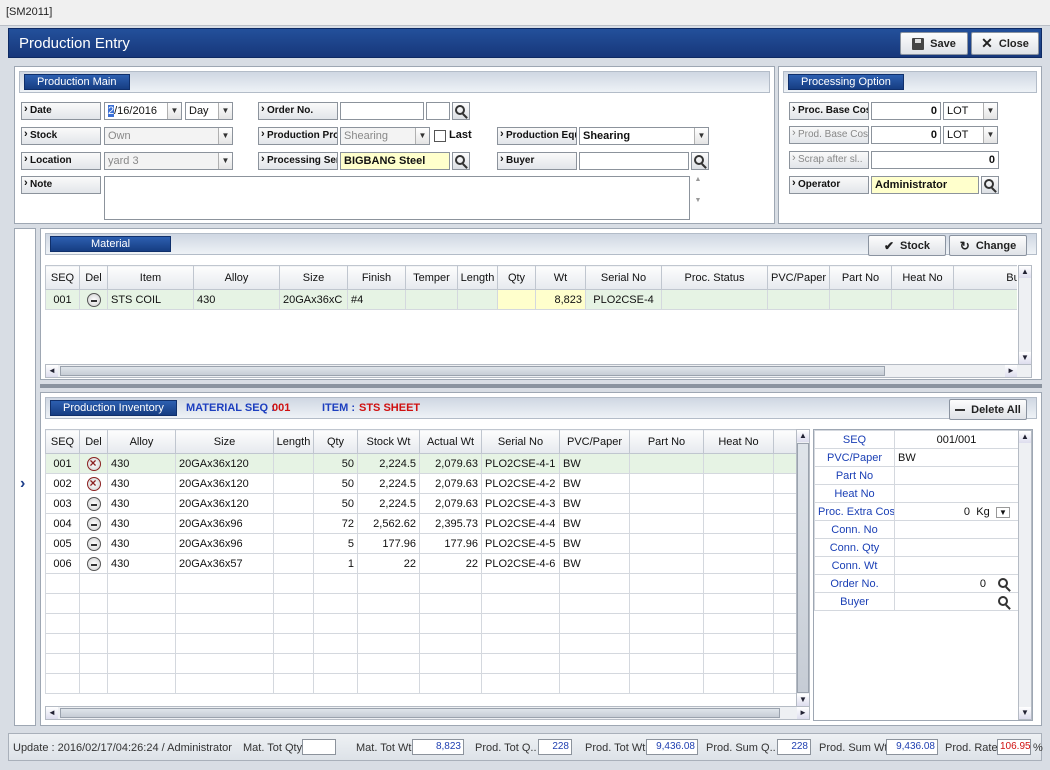 This screenshot has height=770, width=1050. I want to click on buyer-field, so click(634, 161).